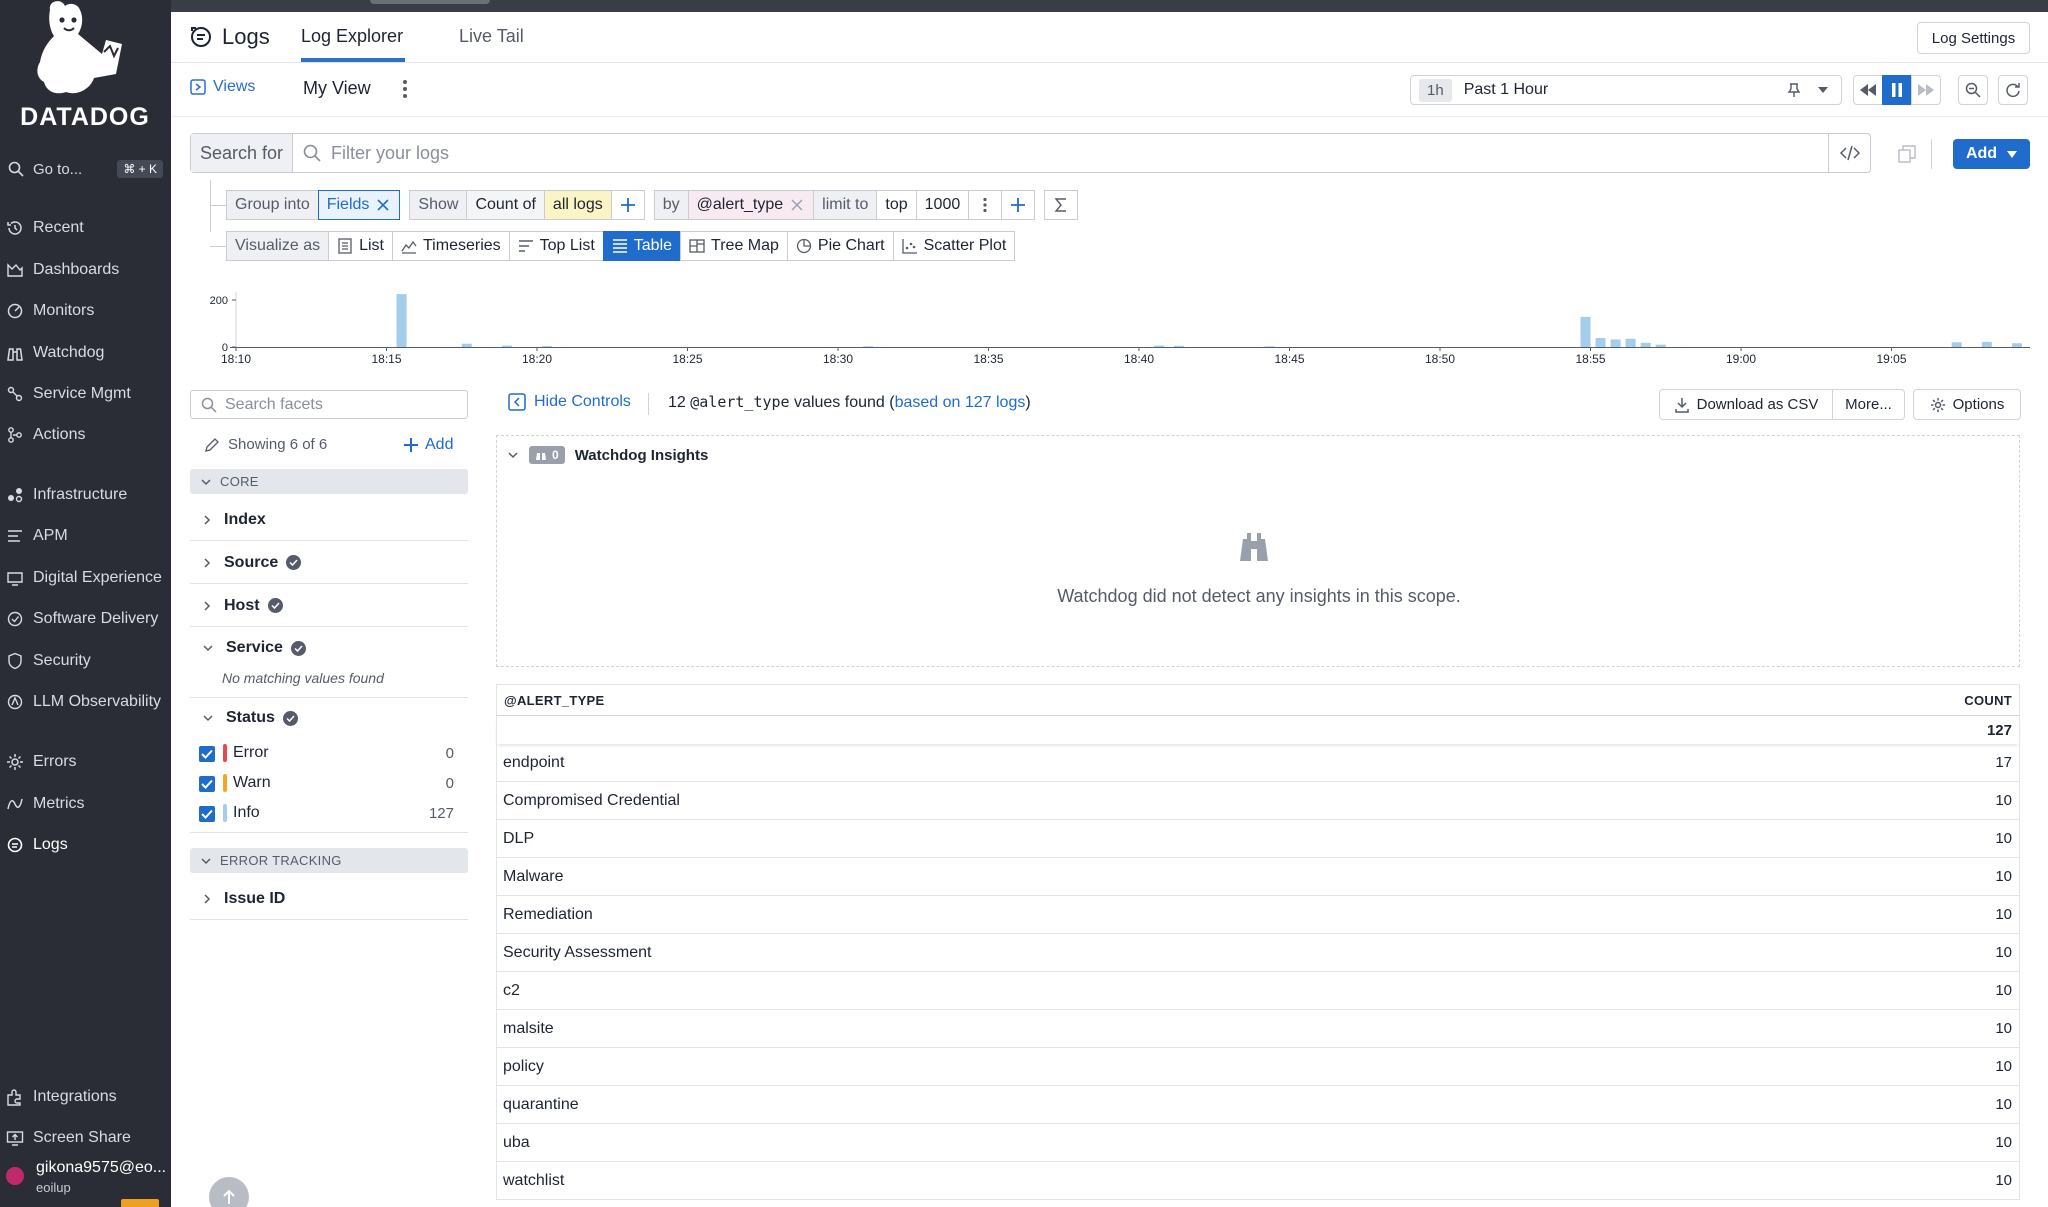 The image size is (2048, 1207). I want to click on views-button: Views, so click(222, 87).